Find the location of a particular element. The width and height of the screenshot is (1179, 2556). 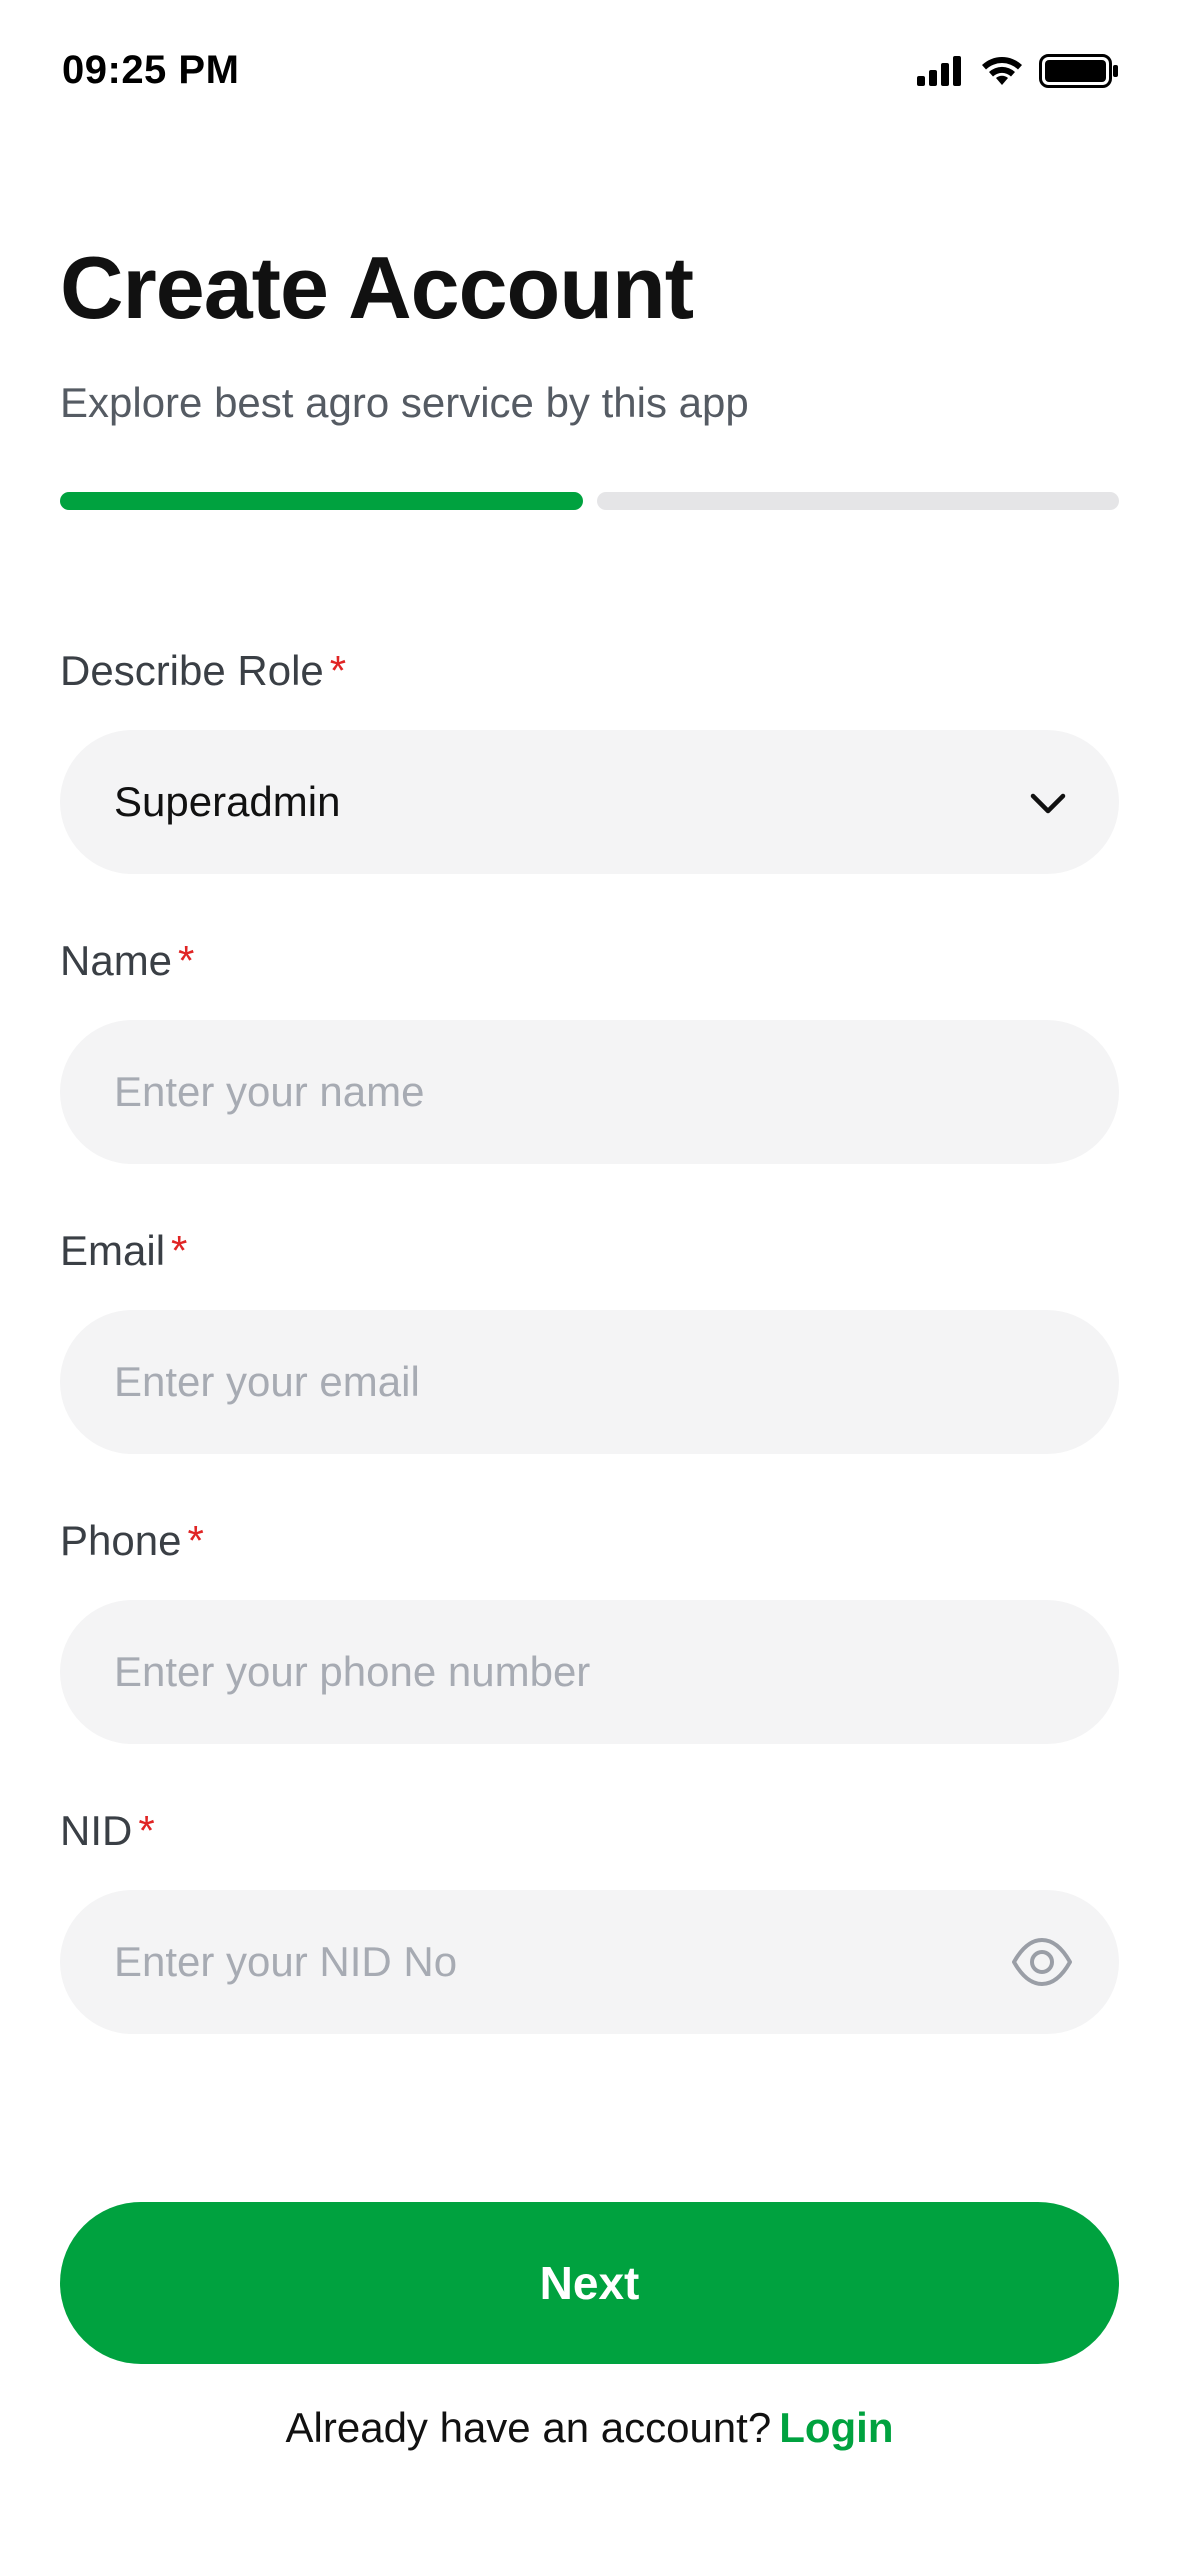

phone-input is located at coordinates (544, 1672).